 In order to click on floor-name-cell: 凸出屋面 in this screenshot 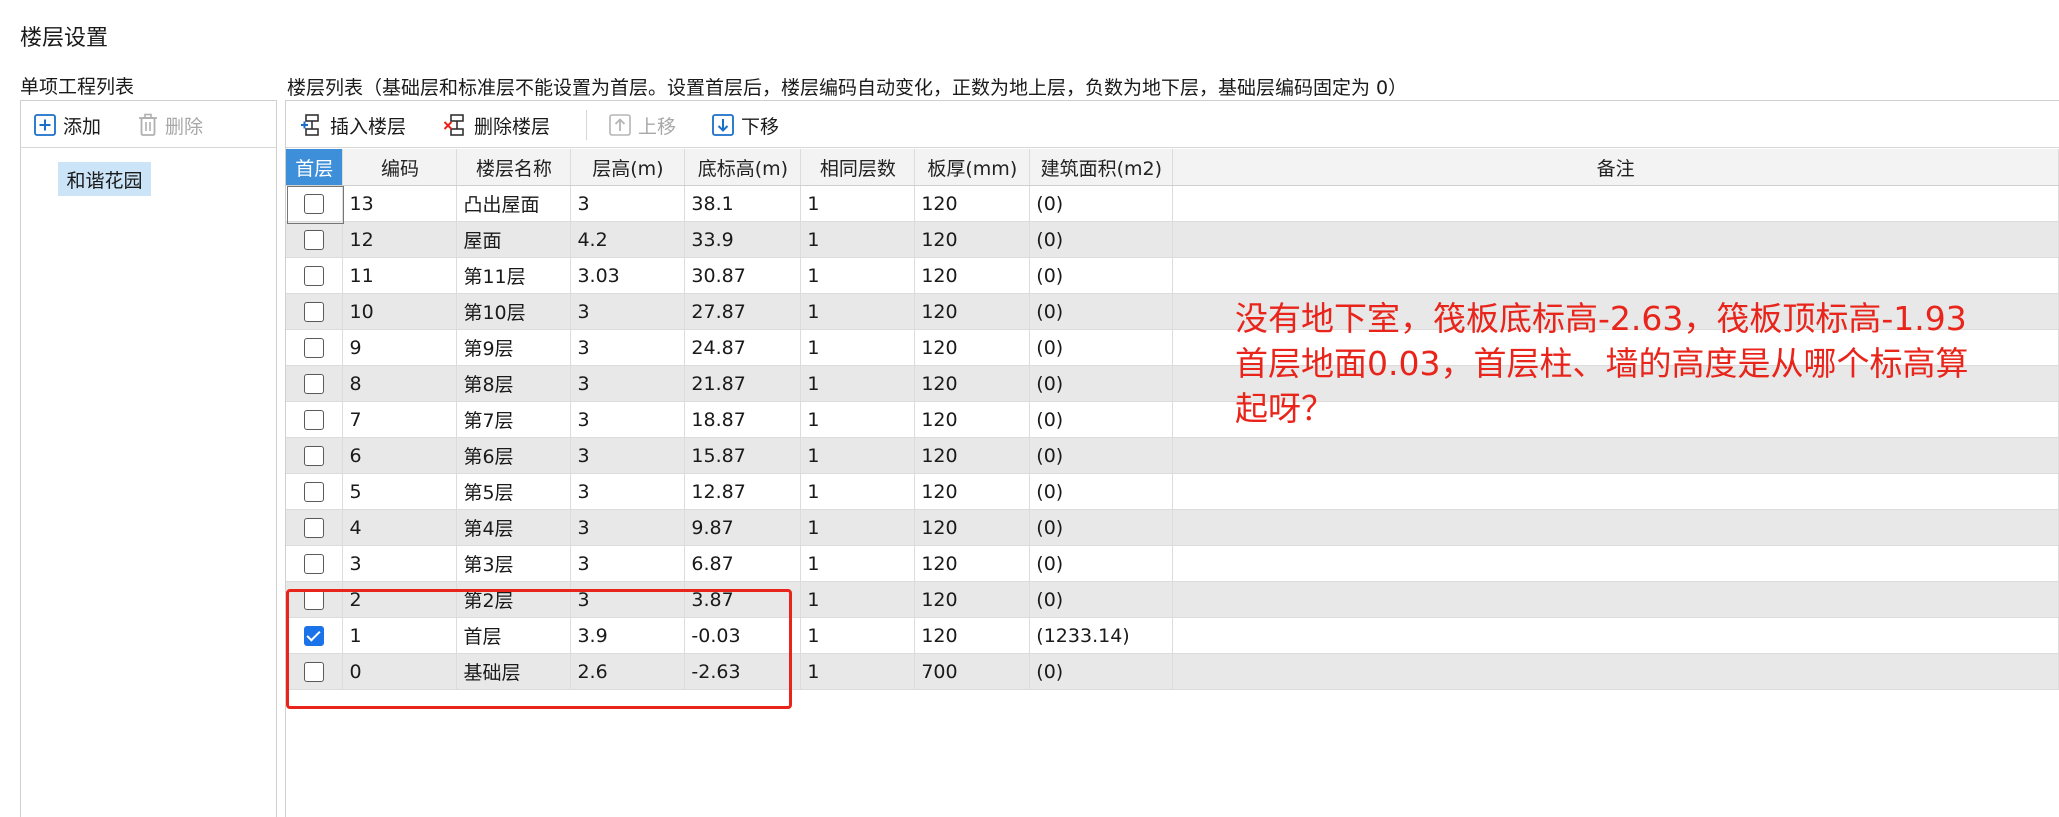, I will do `click(514, 203)`.